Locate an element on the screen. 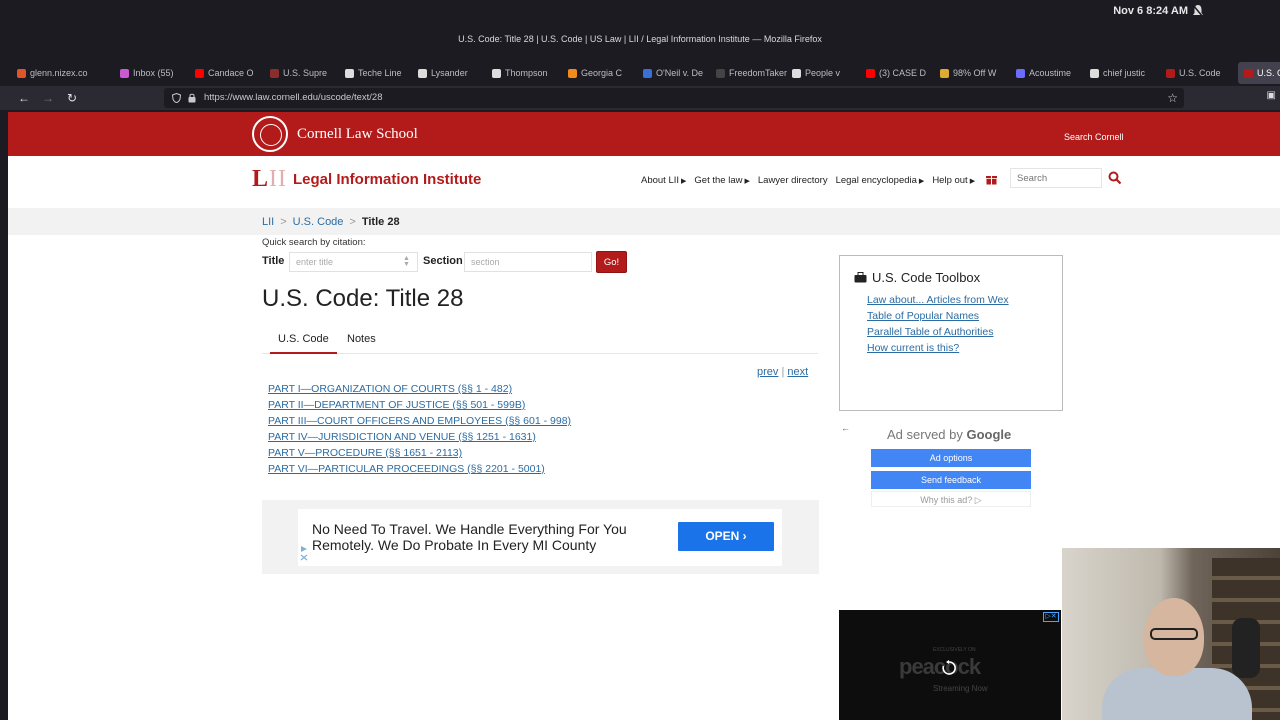  browser-tab: Lysander is located at coordinates (443, 73).